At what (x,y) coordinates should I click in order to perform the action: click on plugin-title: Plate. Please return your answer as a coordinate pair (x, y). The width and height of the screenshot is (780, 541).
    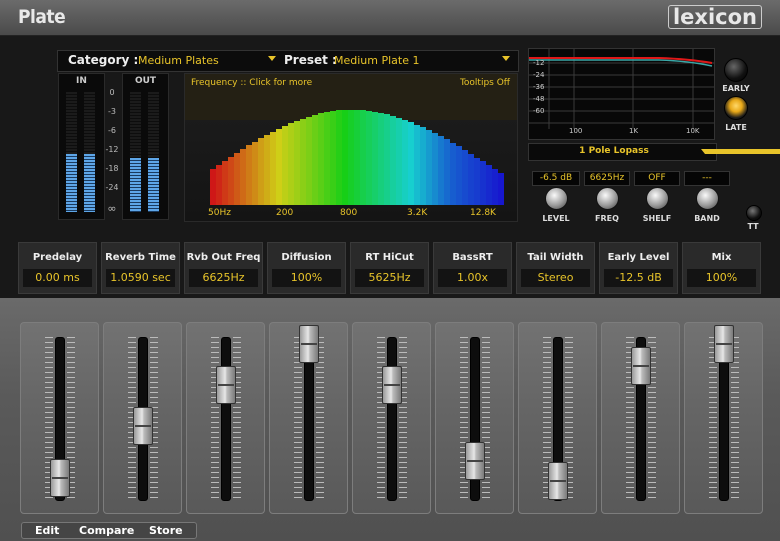
    Looking at the image, I should click on (42, 17).